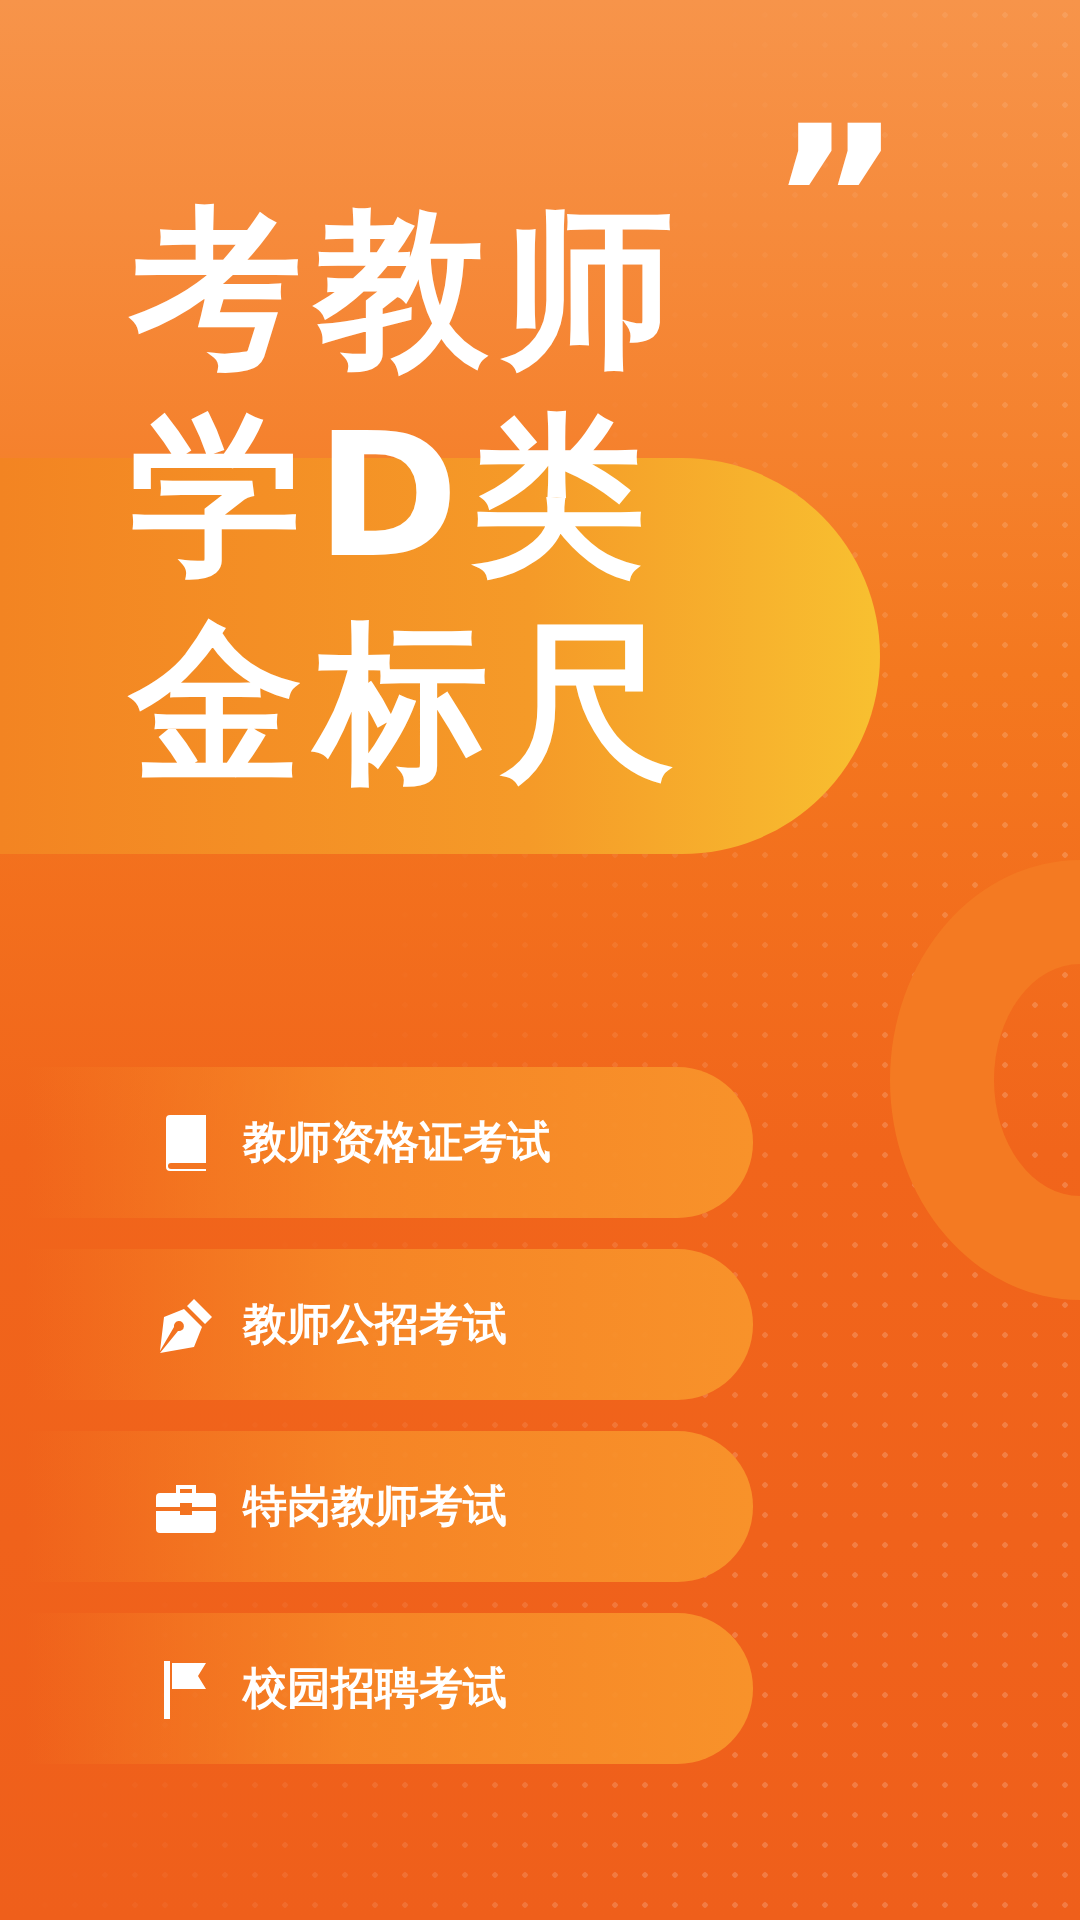  What do you see at coordinates (409, 703) in the screenshot?
I see `headline-line: 金标尺` at bounding box center [409, 703].